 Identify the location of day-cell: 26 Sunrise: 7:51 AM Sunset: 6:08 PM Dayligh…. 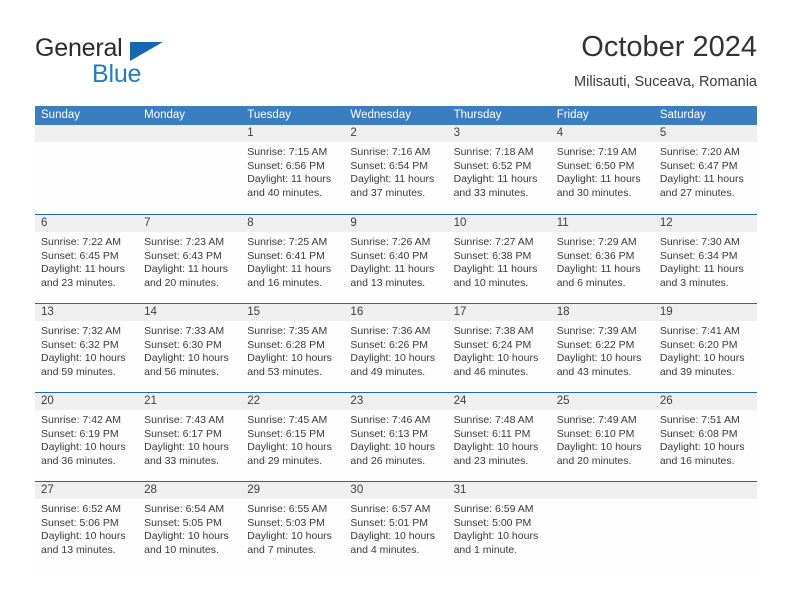
(705, 437).